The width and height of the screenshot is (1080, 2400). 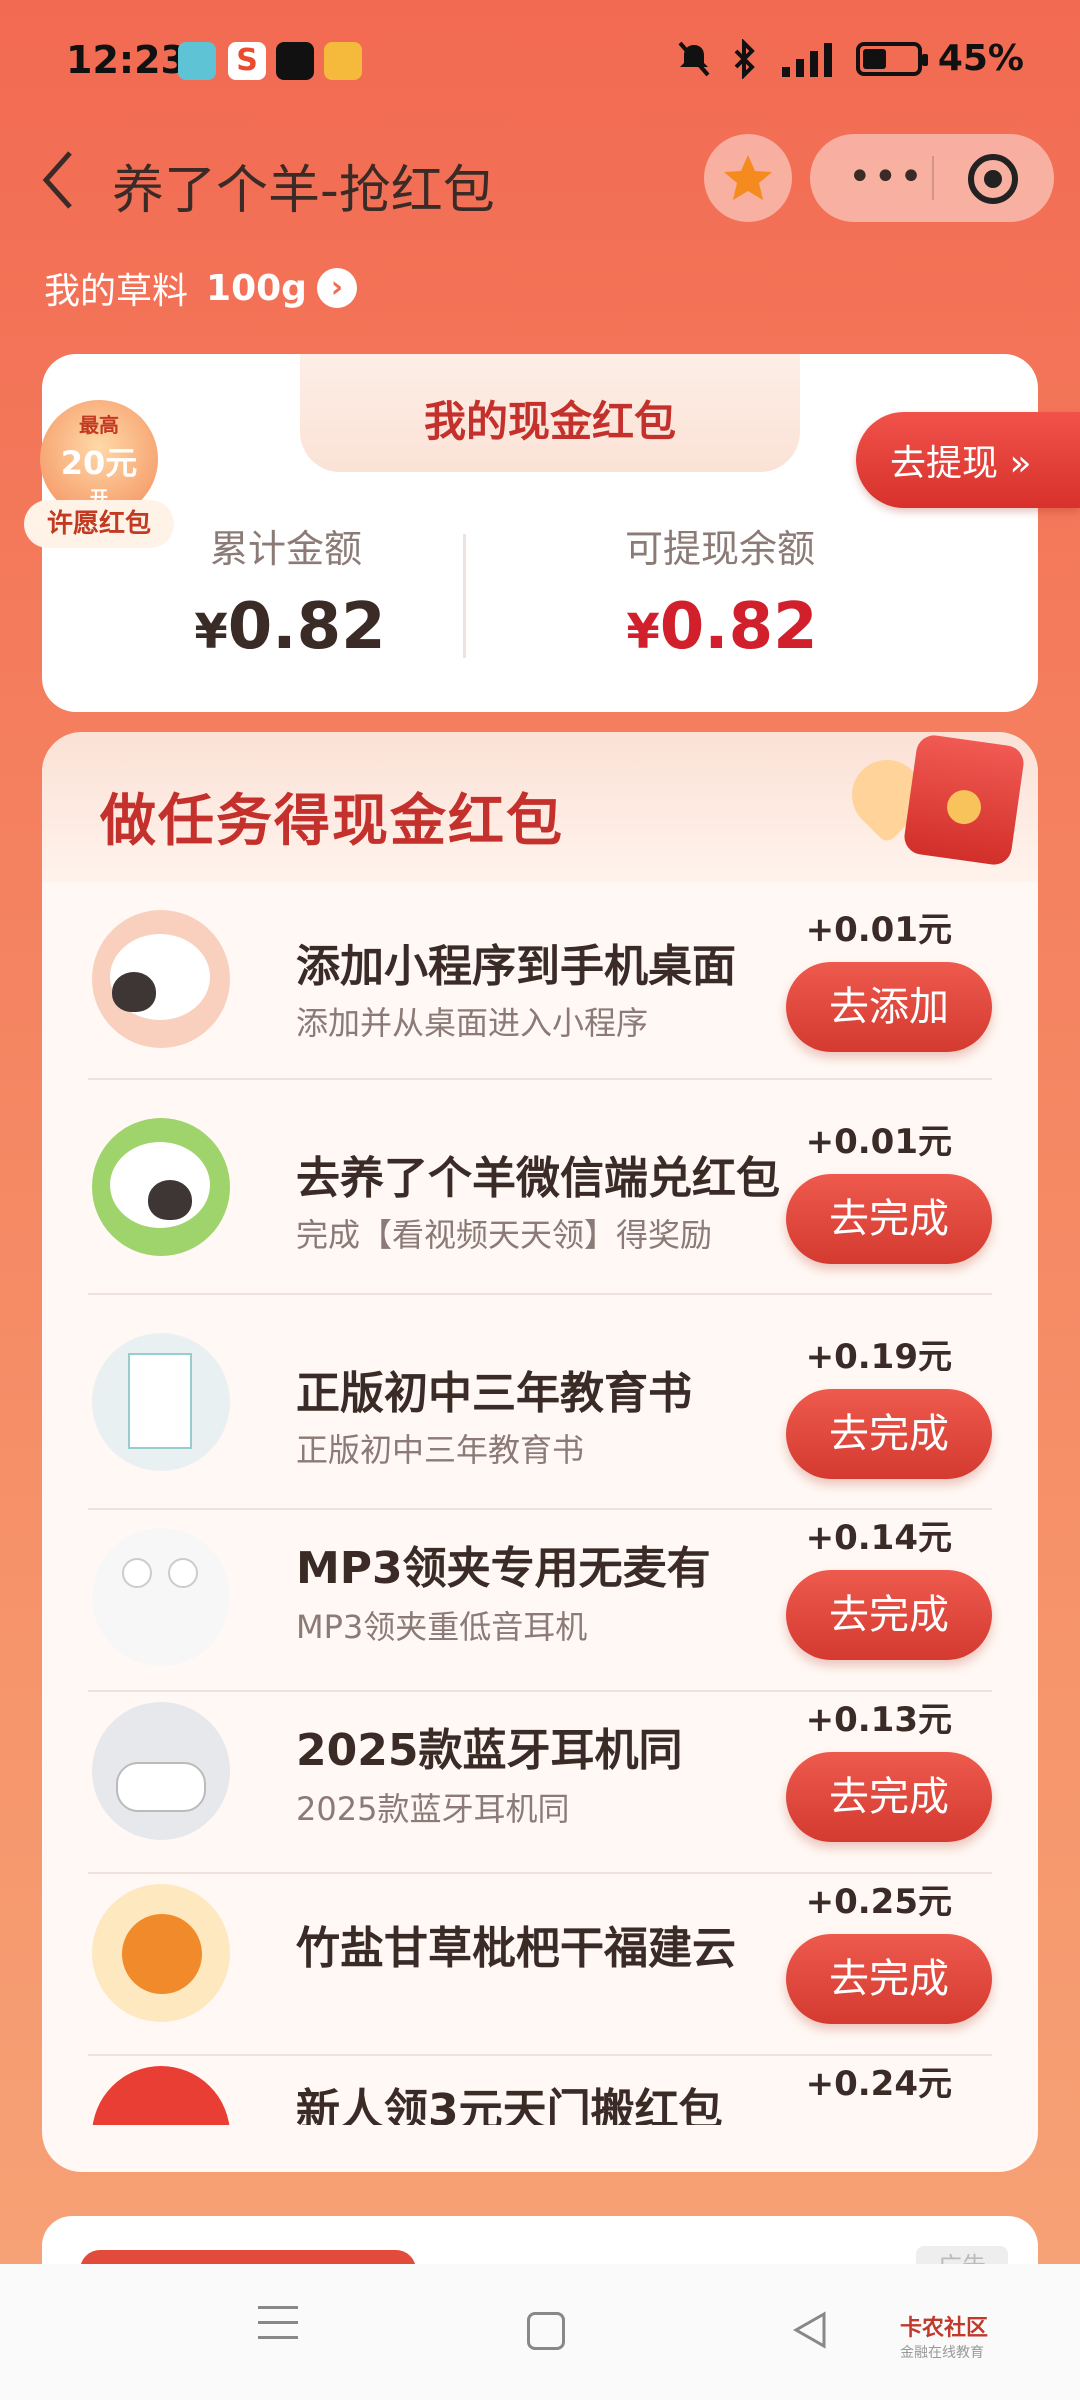 What do you see at coordinates (891, 58) in the screenshot?
I see `battery-icon` at bounding box center [891, 58].